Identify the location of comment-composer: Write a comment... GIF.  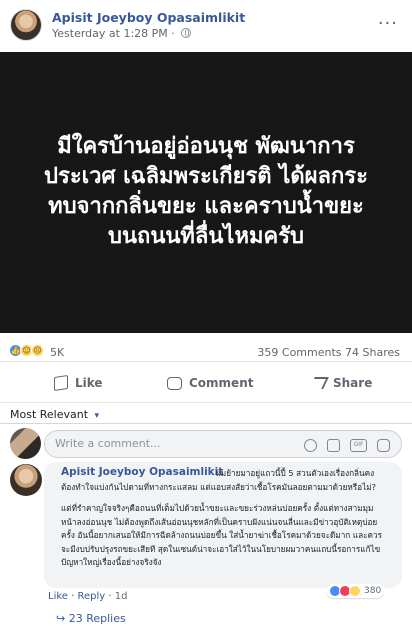
(206, 443).